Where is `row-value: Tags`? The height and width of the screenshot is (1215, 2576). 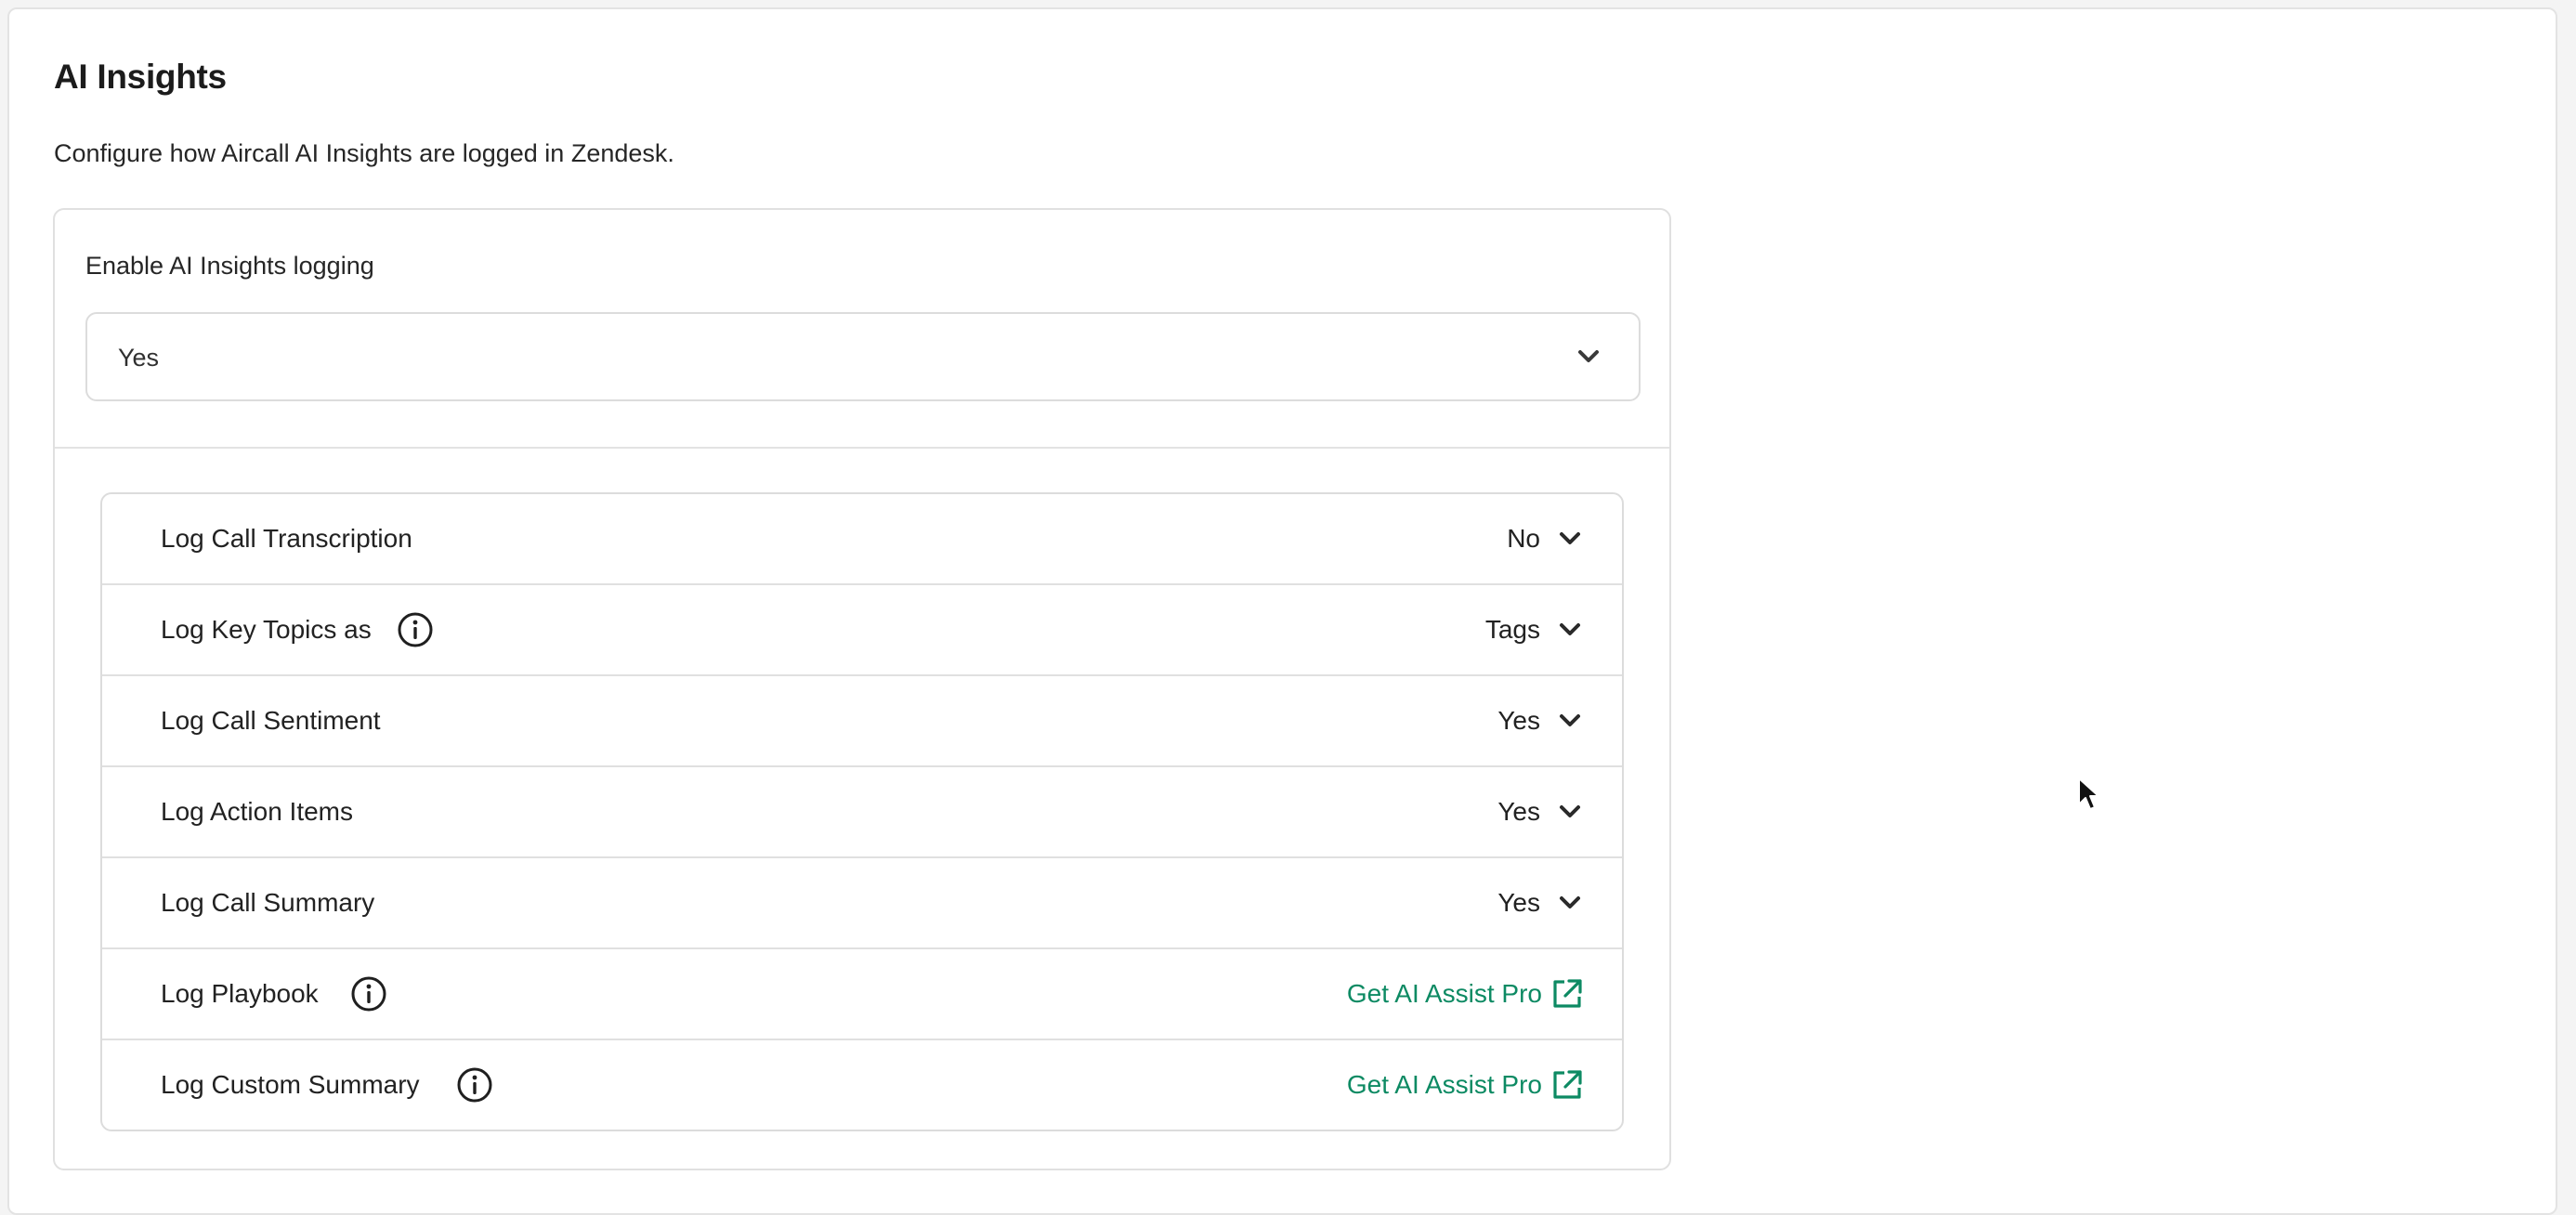 row-value: Tags is located at coordinates (1512, 630).